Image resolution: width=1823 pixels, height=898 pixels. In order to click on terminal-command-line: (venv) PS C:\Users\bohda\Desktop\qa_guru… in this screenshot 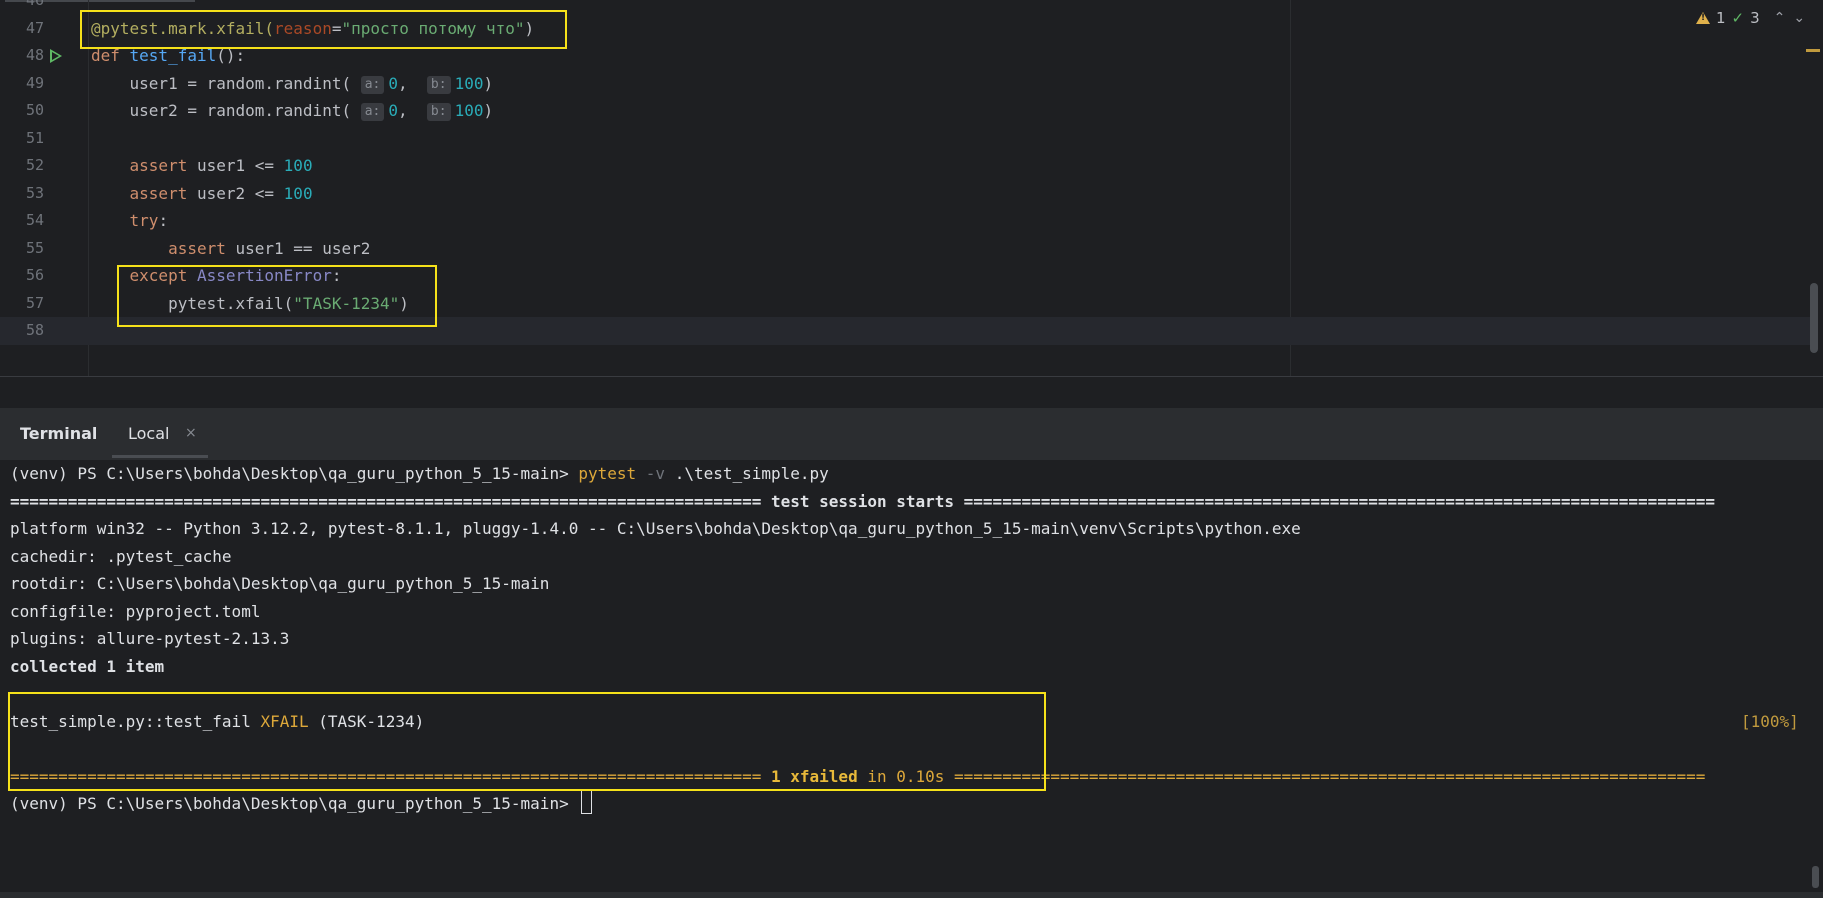, I will do `click(419, 474)`.